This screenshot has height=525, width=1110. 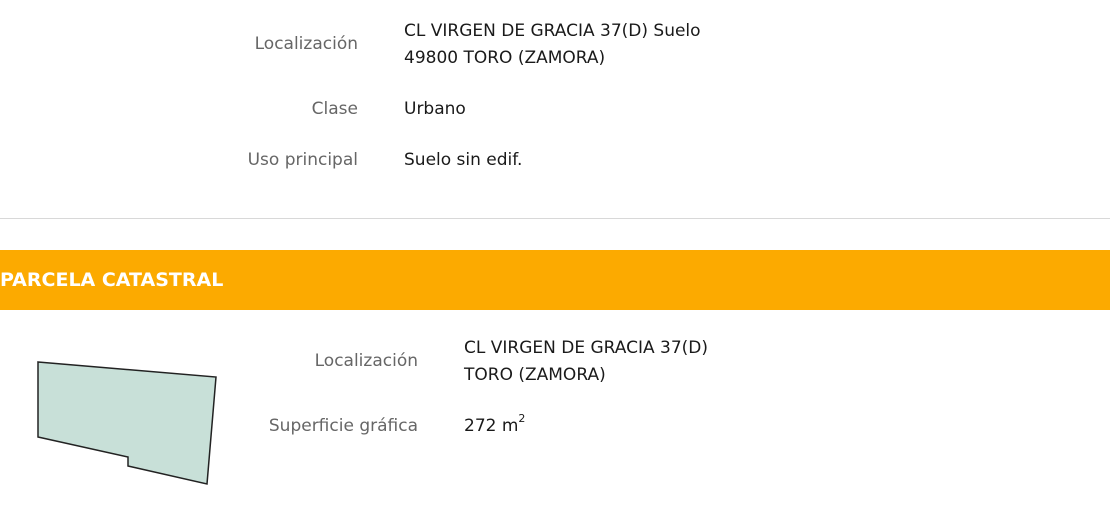 I want to click on parcel-location-line1: CL VIRGEN DE GRACIA 37(D), so click(x=586, y=348).